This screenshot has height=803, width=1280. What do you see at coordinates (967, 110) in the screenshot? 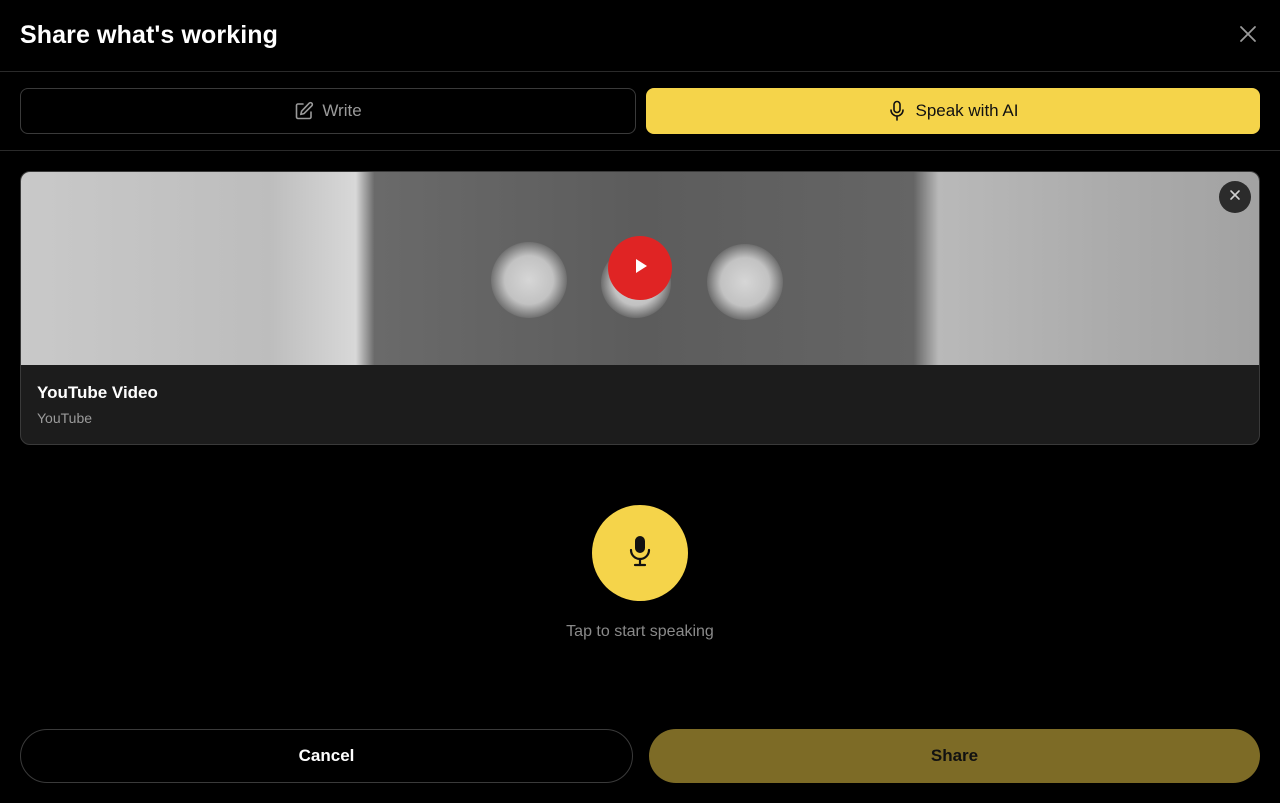
I see `speak-mode-label: Speak with AI` at bounding box center [967, 110].